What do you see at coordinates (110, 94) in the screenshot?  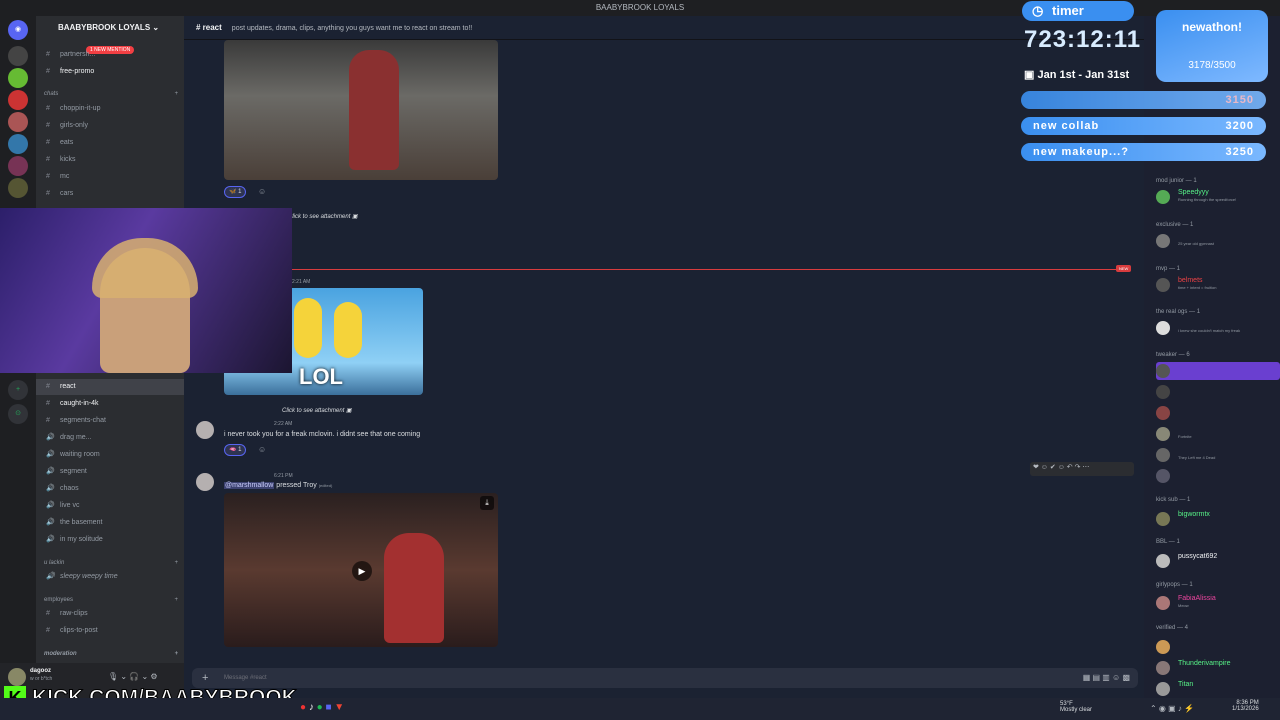 I see `category-chats: chats +` at bounding box center [110, 94].